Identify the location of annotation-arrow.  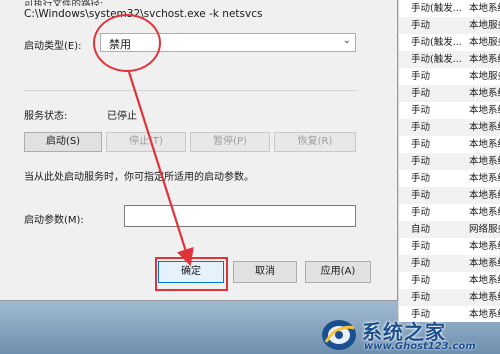
(160, 169).